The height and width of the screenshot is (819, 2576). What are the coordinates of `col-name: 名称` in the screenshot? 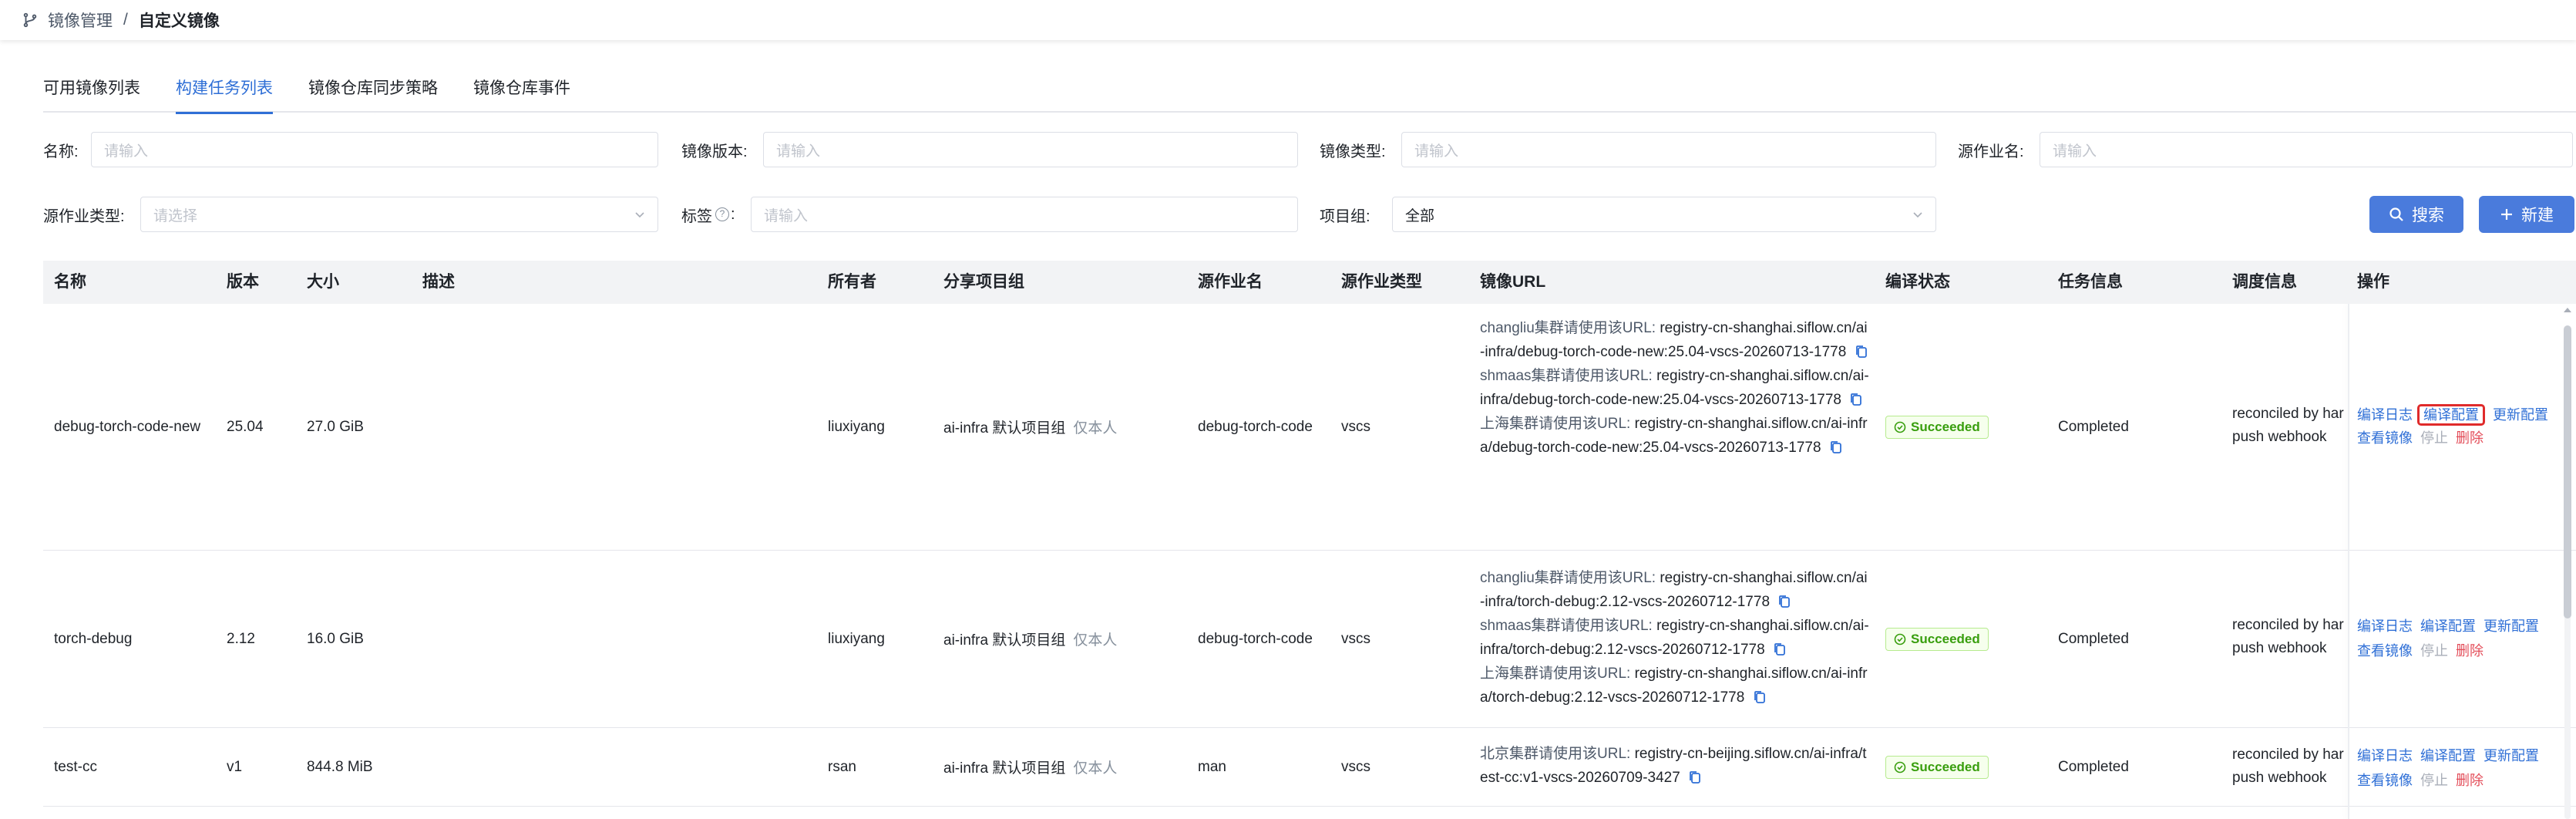 It's located at (70, 282).